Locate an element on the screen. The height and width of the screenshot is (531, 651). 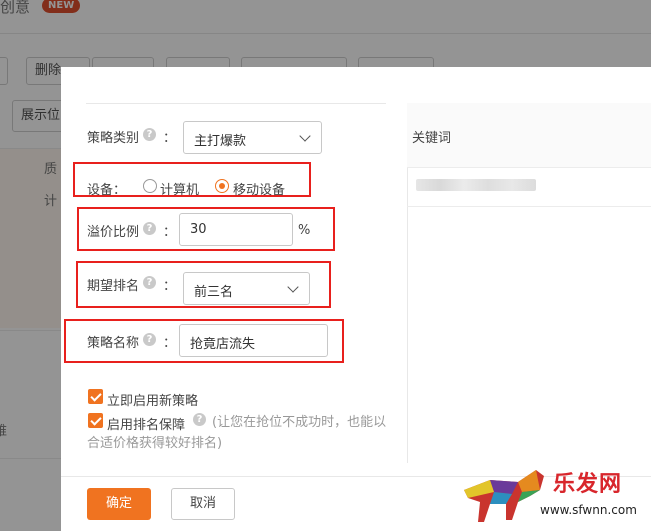
premium-ratio-colon: ： is located at coordinates (170, 232).